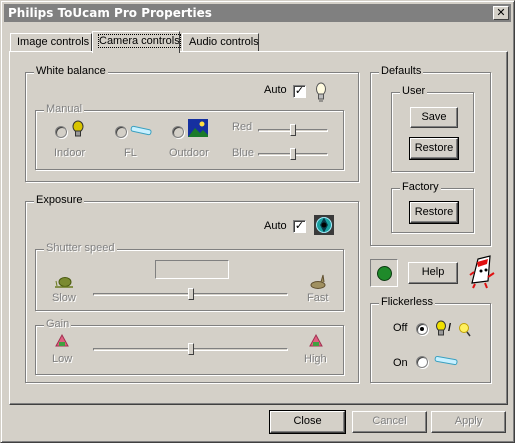 Image resolution: width=515 pixels, height=443 pixels. I want to click on factory-defaults-group: Factory Restore, so click(432, 207).